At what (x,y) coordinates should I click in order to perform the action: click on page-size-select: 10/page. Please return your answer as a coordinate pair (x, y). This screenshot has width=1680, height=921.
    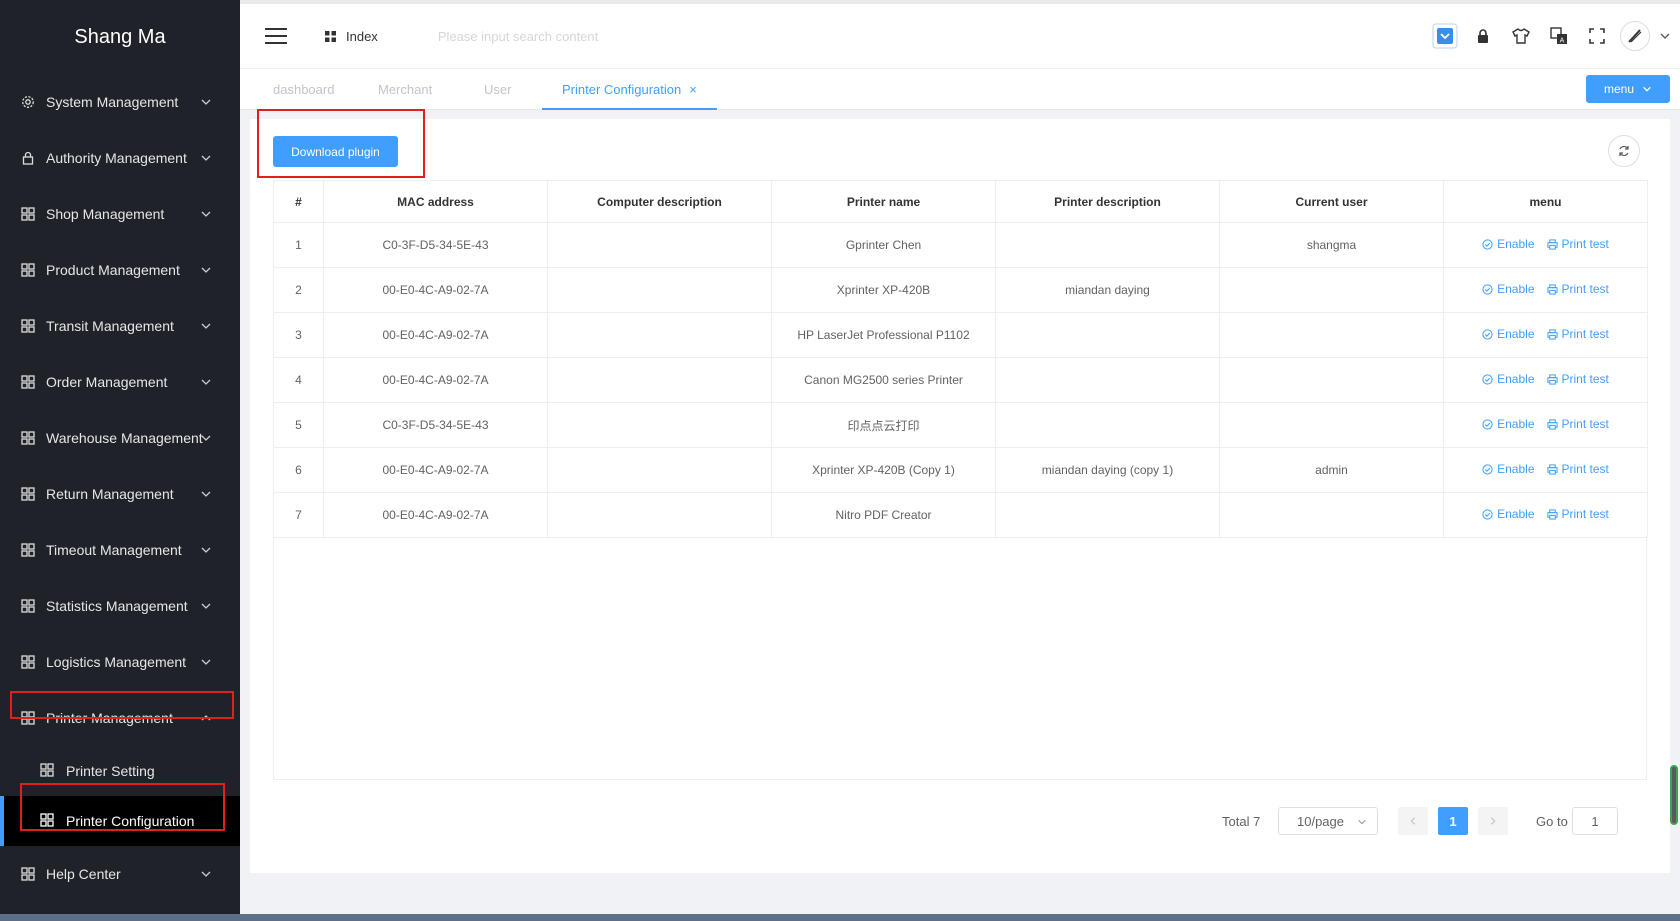
    Looking at the image, I should click on (1328, 821).